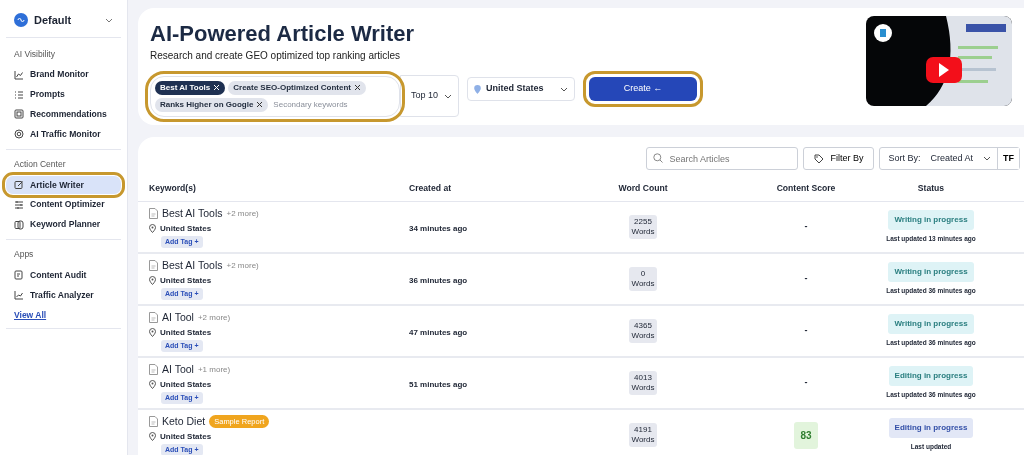  I want to click on word-count-badge: 4013 Words, so click(643, 383).